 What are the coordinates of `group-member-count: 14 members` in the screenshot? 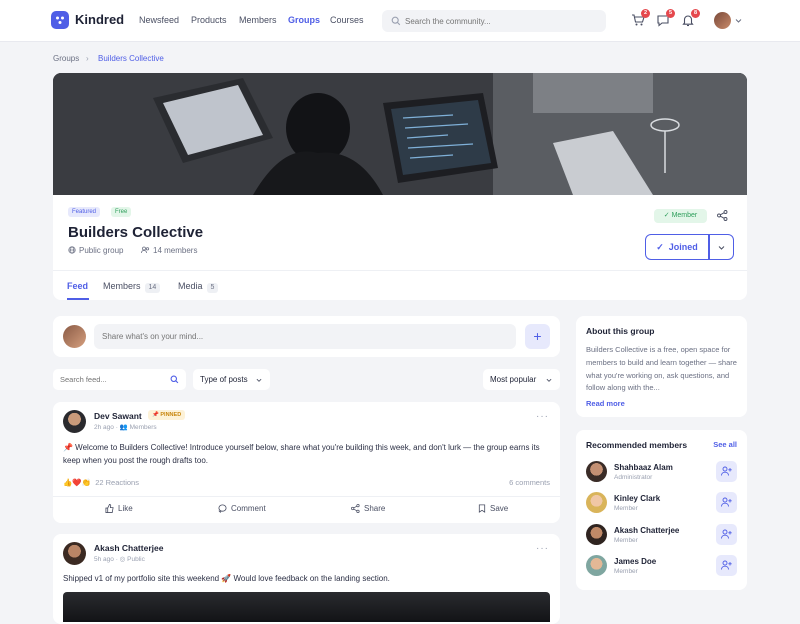 It's located at (169, 250).